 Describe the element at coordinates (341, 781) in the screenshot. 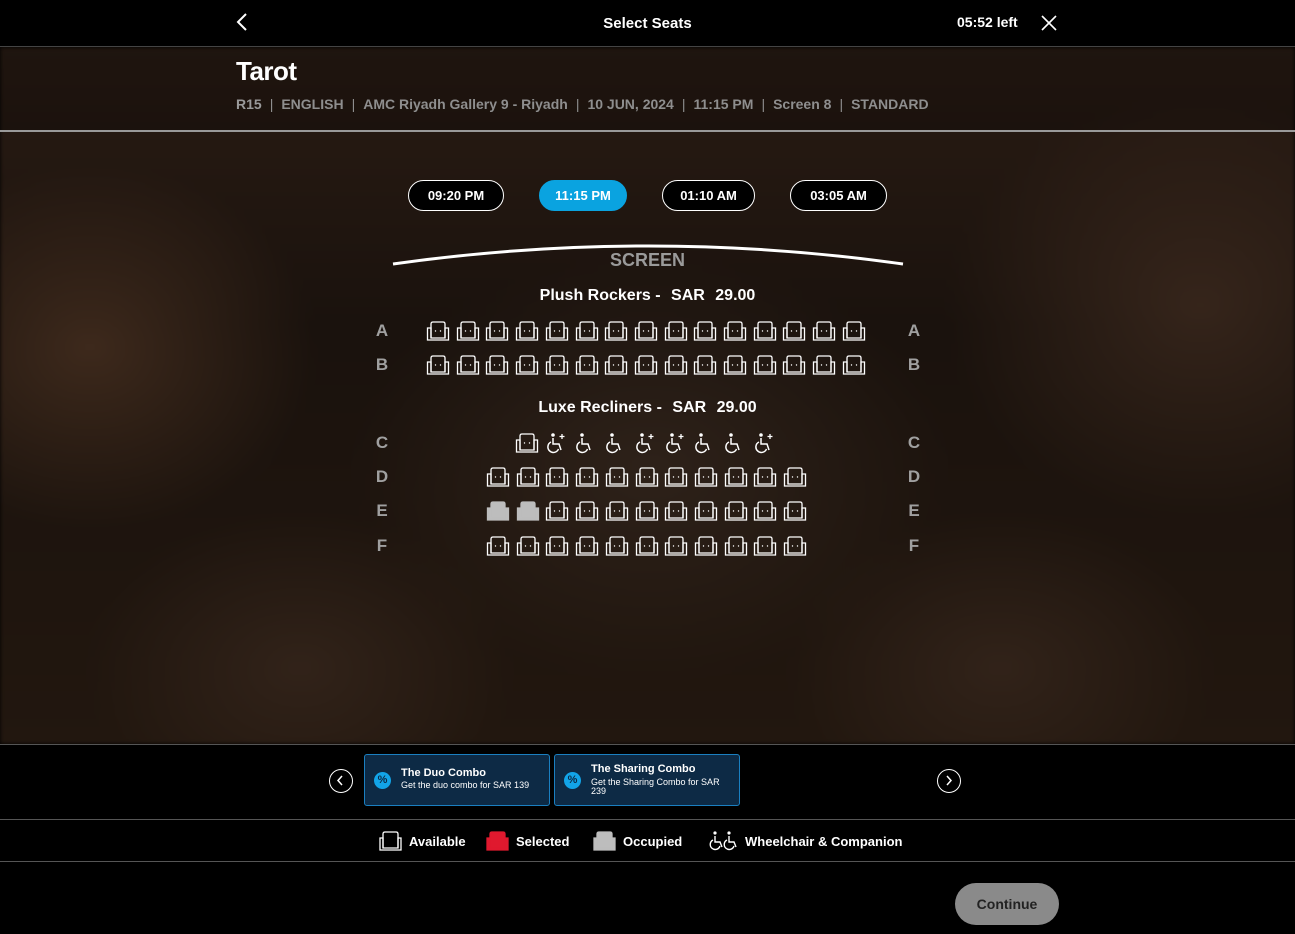

I see `combo-prev-icon` at that location.